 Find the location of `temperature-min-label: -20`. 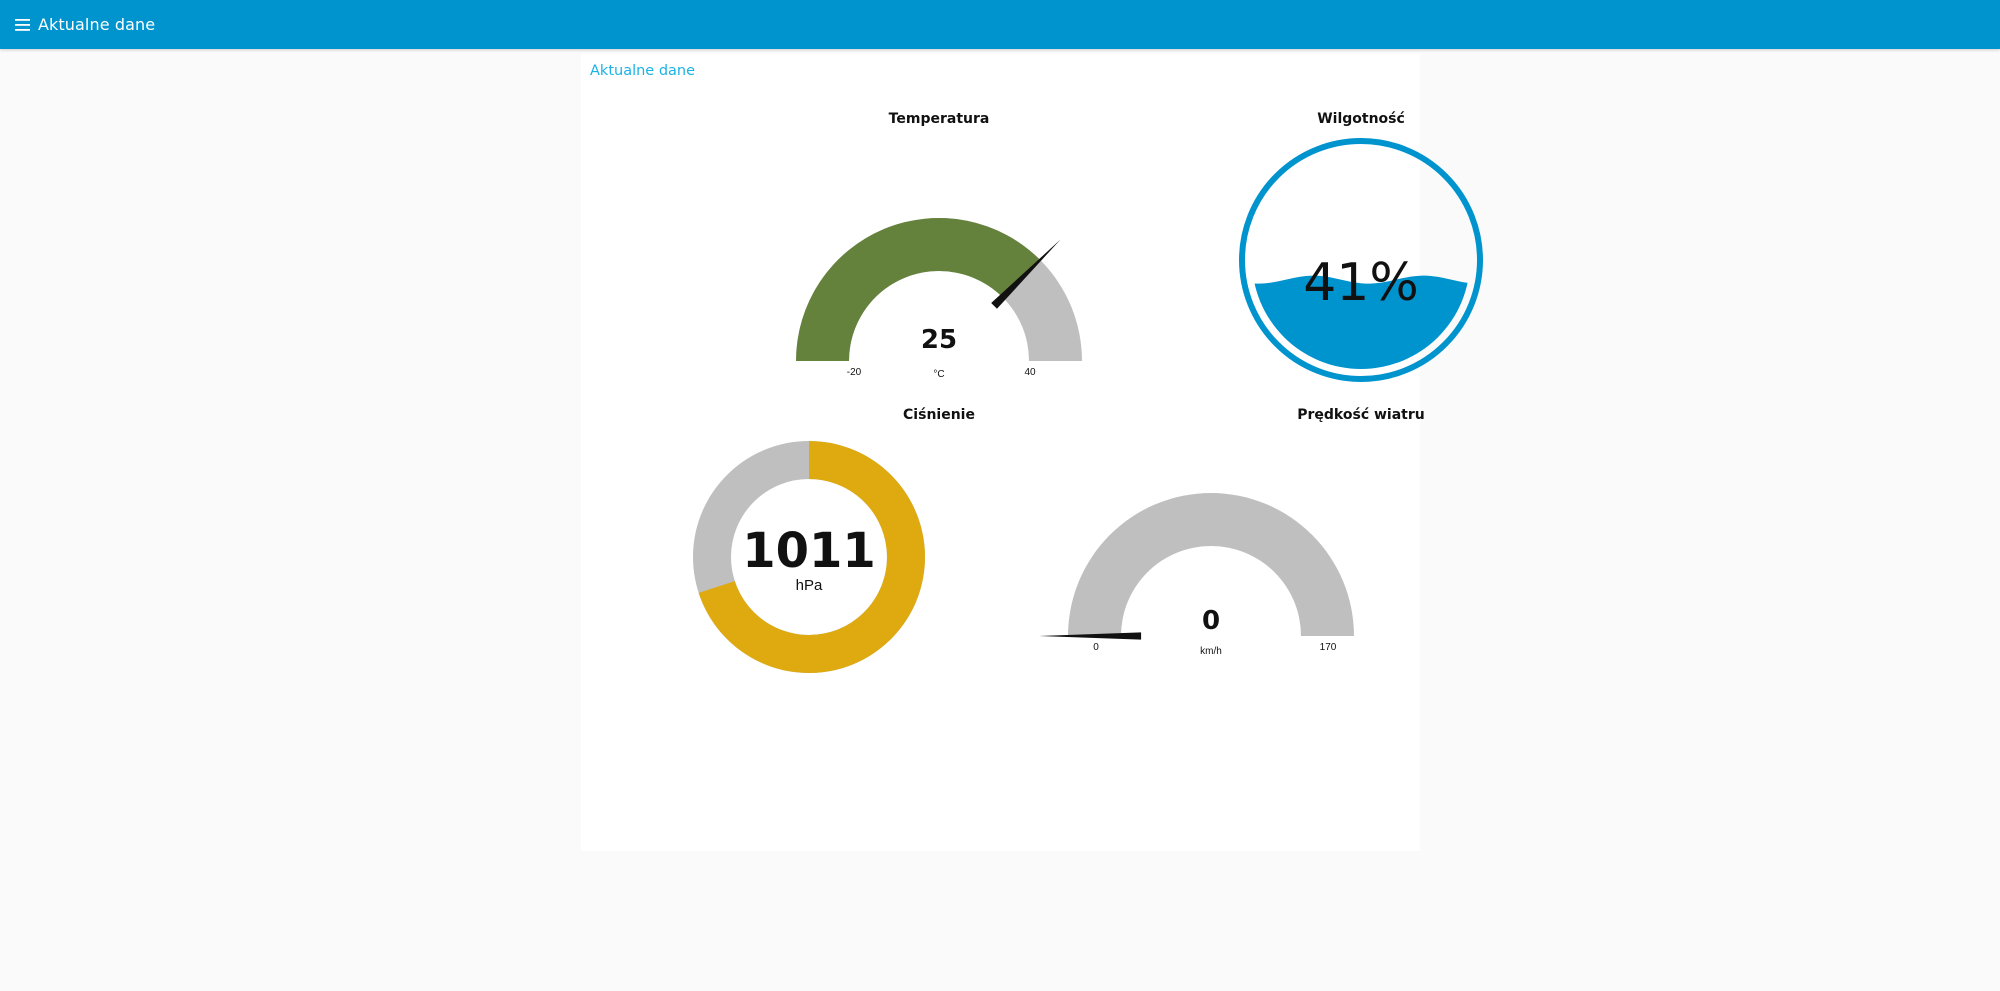

temperature-min-label: -20 is located at coordinates (854, 372).